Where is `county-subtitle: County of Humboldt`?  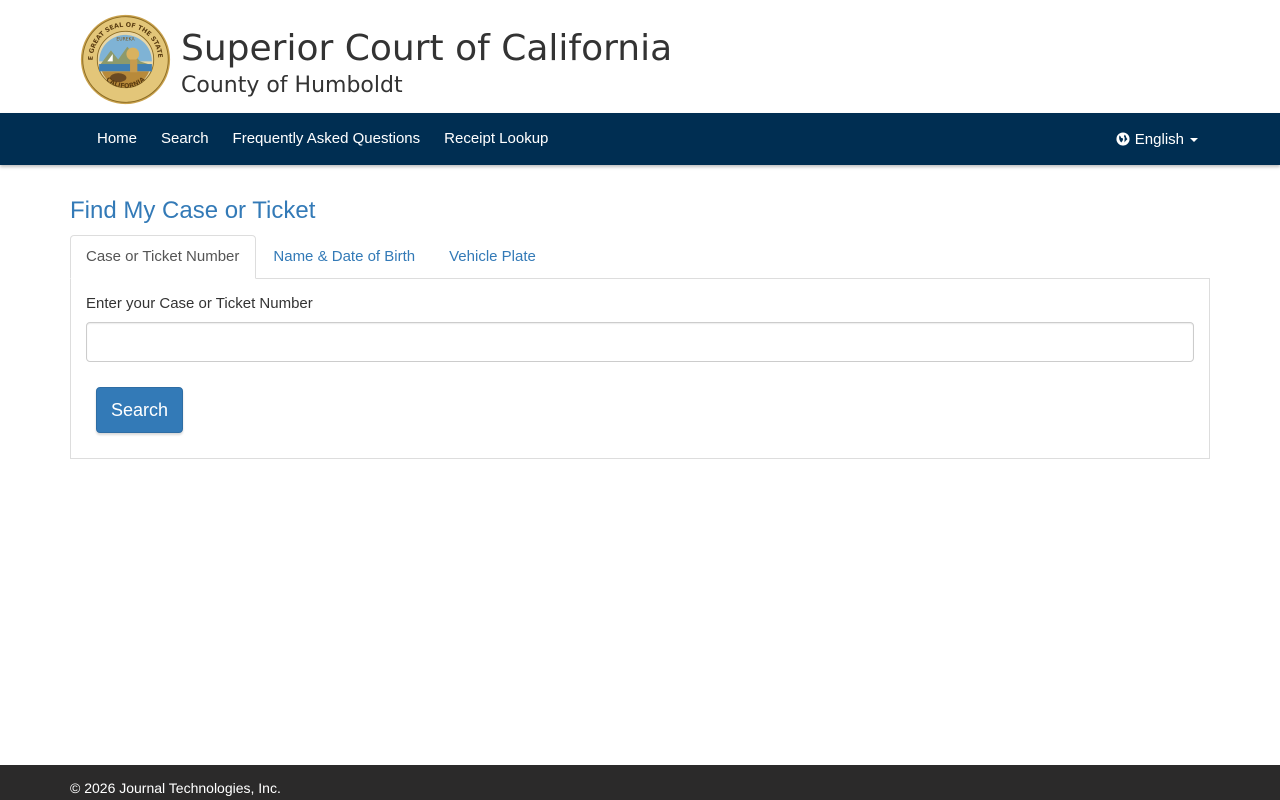 county-subtitle: County of Humboldt is located at coordinates (292, 85).